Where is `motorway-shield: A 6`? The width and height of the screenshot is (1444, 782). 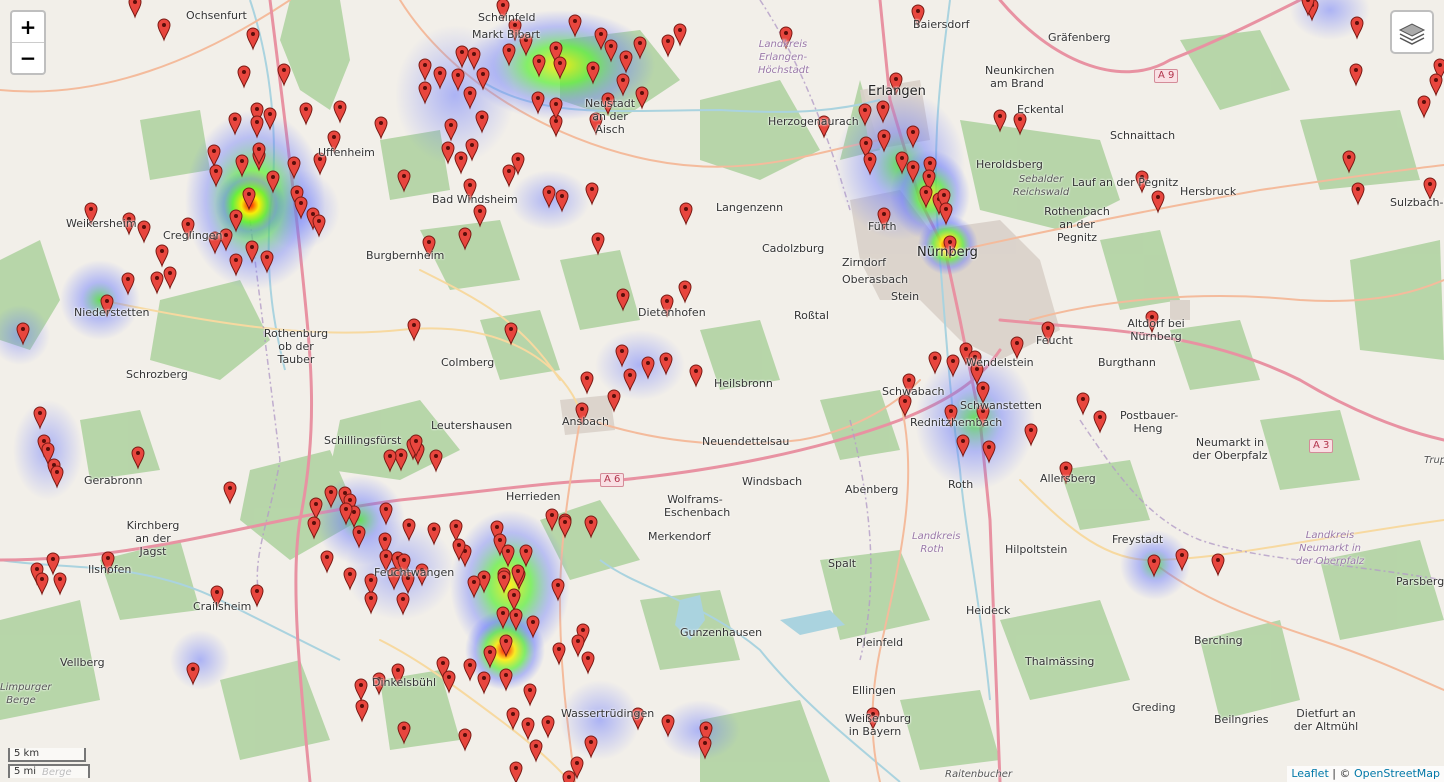
motorway-shield: A 6 is located at coordinates (612, 480).